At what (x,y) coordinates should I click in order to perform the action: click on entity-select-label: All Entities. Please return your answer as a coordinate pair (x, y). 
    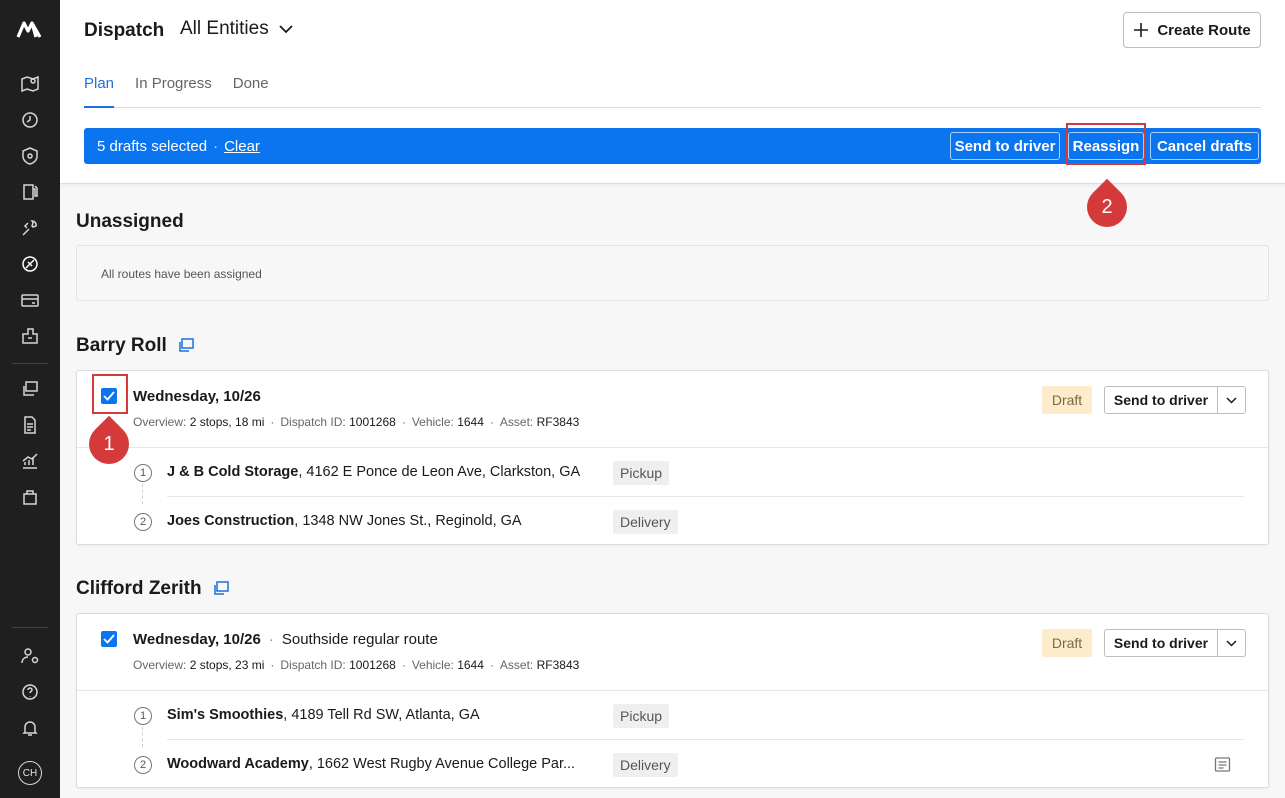
    Looking at the image, I should click on (224, 28).